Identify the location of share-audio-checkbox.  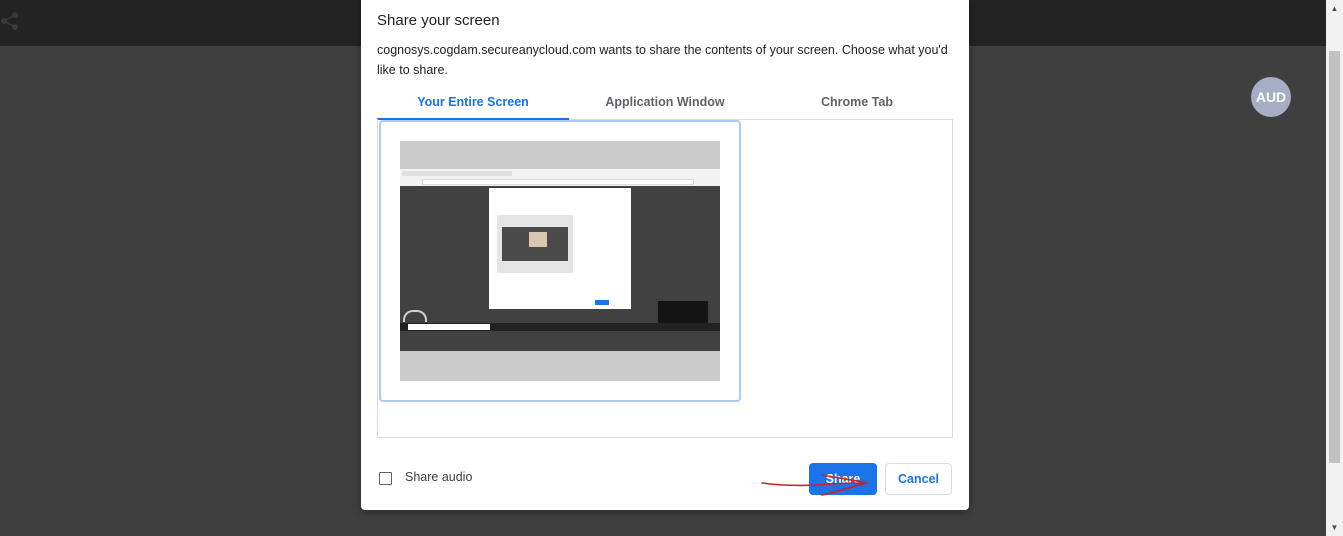
(385, 478).